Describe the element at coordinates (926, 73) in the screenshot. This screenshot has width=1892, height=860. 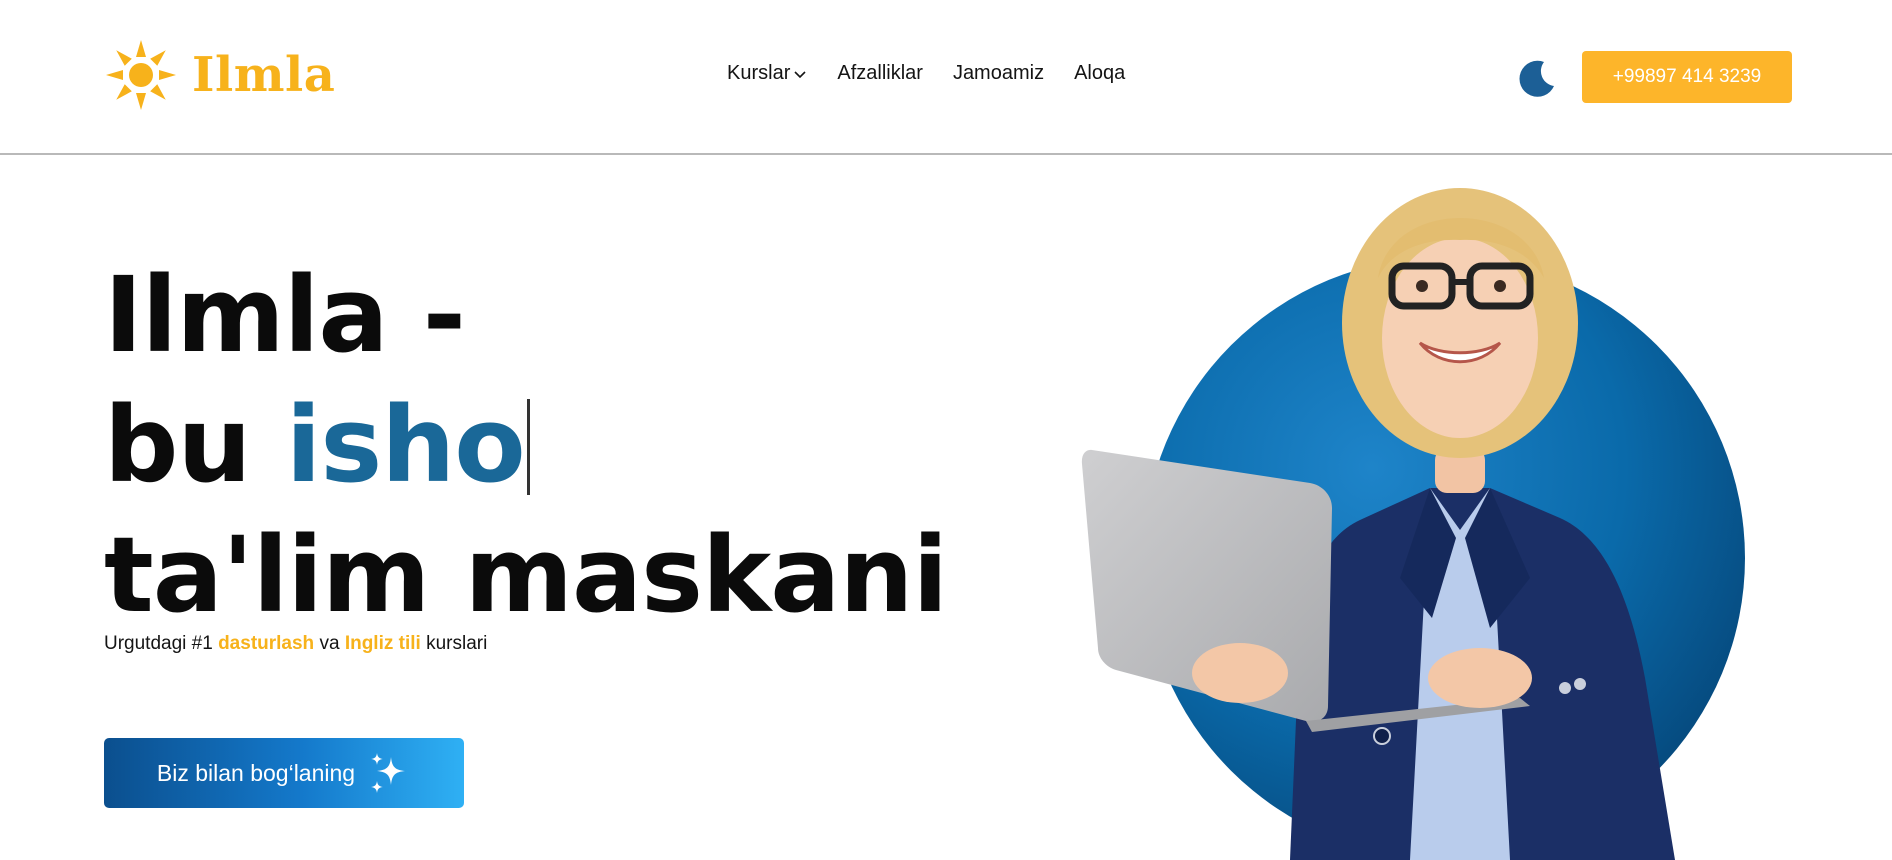
I see `main-nav: Kurslar Afzalliklar Jamoamiz Aloqa` at that location.